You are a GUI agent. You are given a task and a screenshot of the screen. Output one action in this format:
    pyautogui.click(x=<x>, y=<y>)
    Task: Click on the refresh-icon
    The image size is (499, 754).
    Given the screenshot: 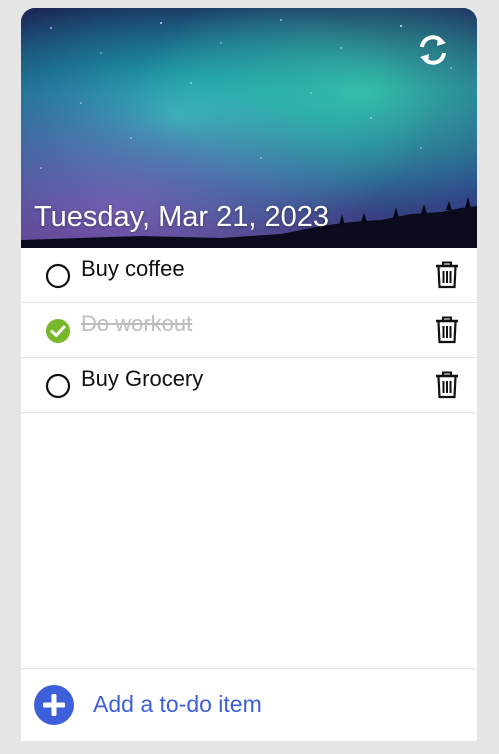 What is the action you would take?
    pyautogui.click(x=433, y=50)
    